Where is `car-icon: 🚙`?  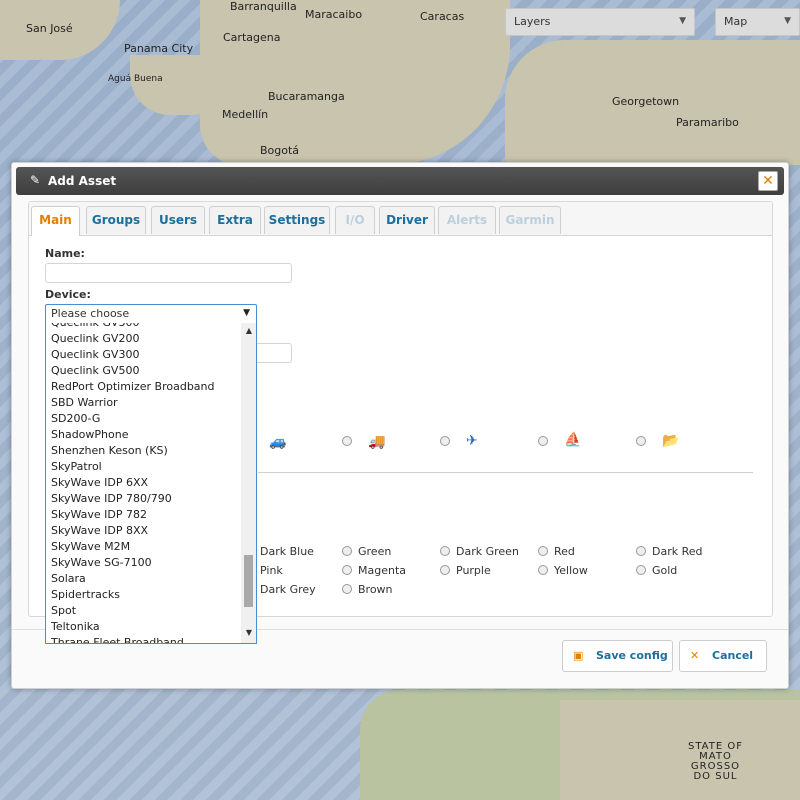 car-icon: 🚙 is located at coordinates (278, 442).